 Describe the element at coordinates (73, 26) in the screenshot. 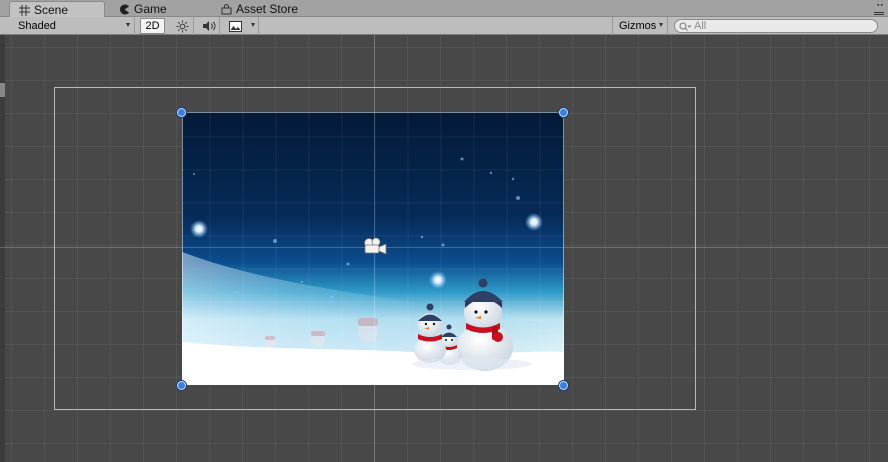

I see `shading-mode-dropdown: Shaded` at that location.